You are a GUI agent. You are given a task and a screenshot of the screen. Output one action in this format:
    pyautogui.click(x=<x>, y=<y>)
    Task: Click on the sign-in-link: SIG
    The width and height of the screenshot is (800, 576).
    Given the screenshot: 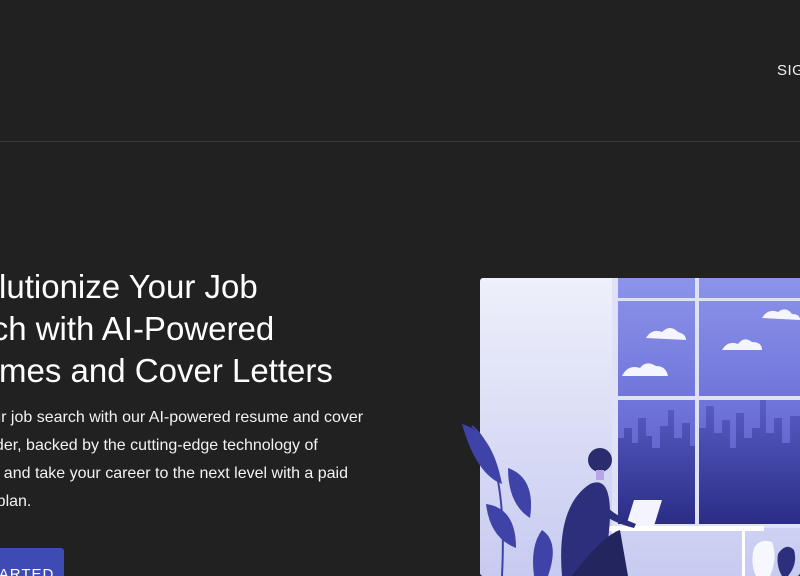 What is the action you would take?
    pyautogui.click(x=788, y=70)
    